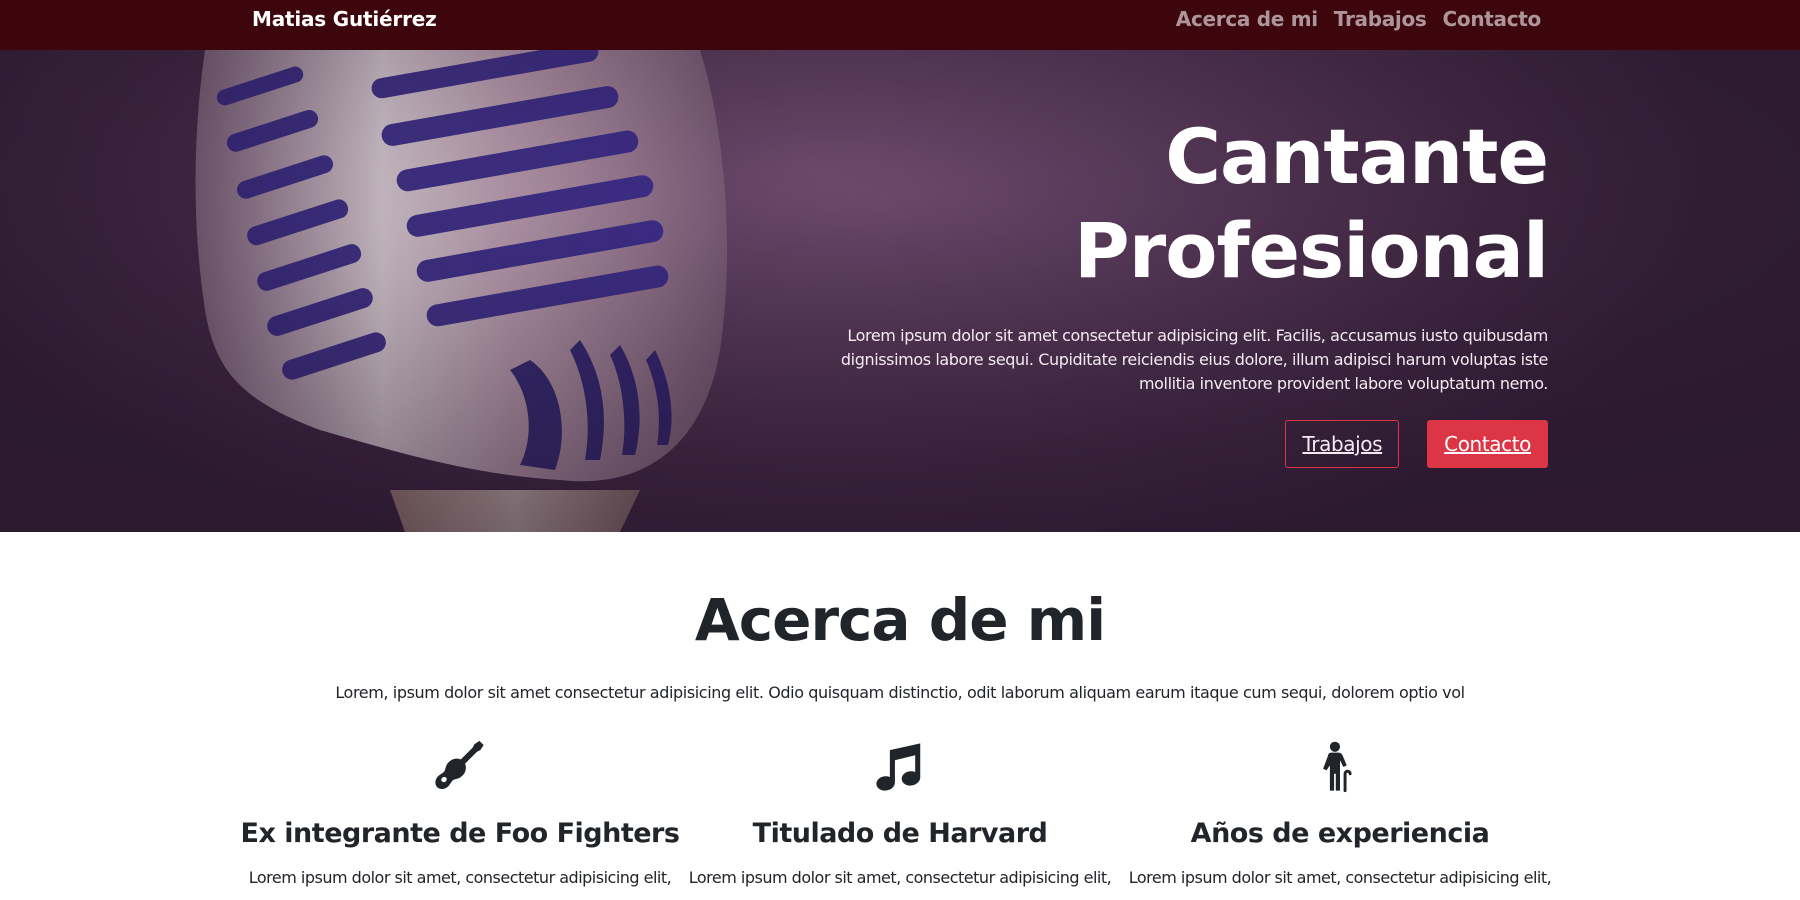  What do you see at coordinates (344, 19) in the screenshot?
I see `brand-link: Matias Gutiérrez` at bounding box center [344, 19].